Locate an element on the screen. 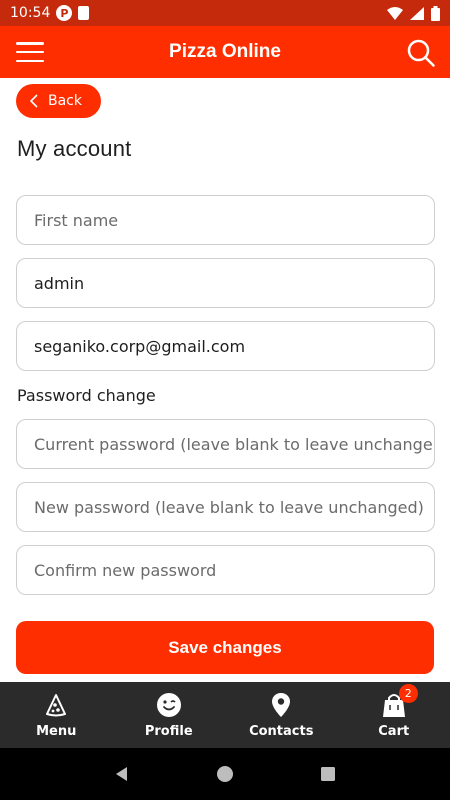  status-time: 10:54 is located at coordinates (30, 13).